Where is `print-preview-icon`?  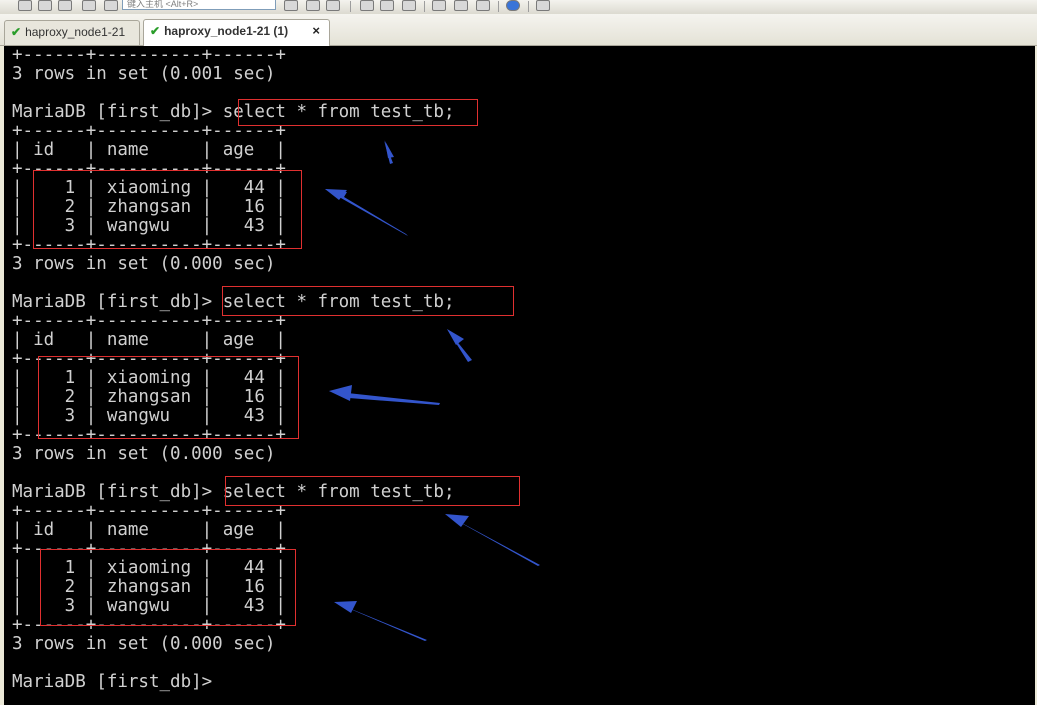 print-preview-icon is located at coordinates (387, 5).